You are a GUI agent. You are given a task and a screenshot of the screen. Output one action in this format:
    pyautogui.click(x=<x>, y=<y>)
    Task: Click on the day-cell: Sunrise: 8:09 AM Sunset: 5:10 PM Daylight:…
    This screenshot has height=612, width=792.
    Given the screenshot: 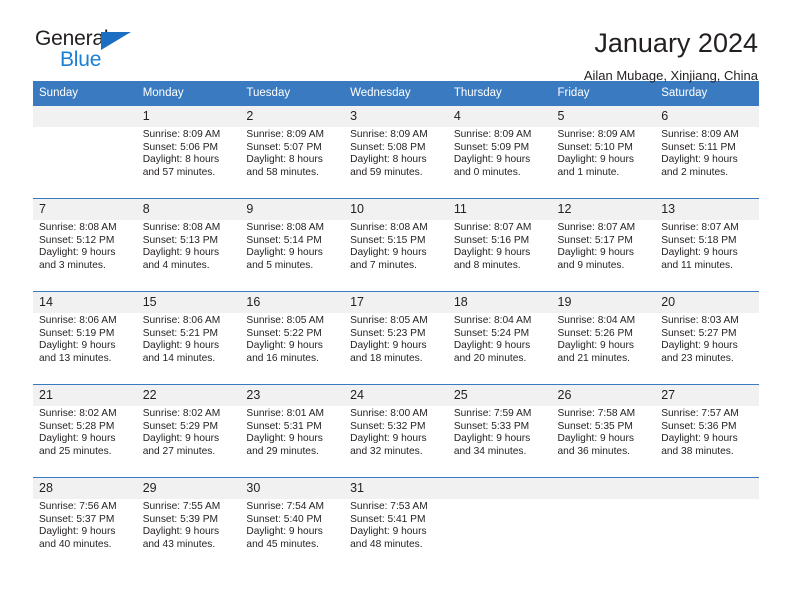 What is the action you would take?
    pyautogui.click(x=603, y=163)
    